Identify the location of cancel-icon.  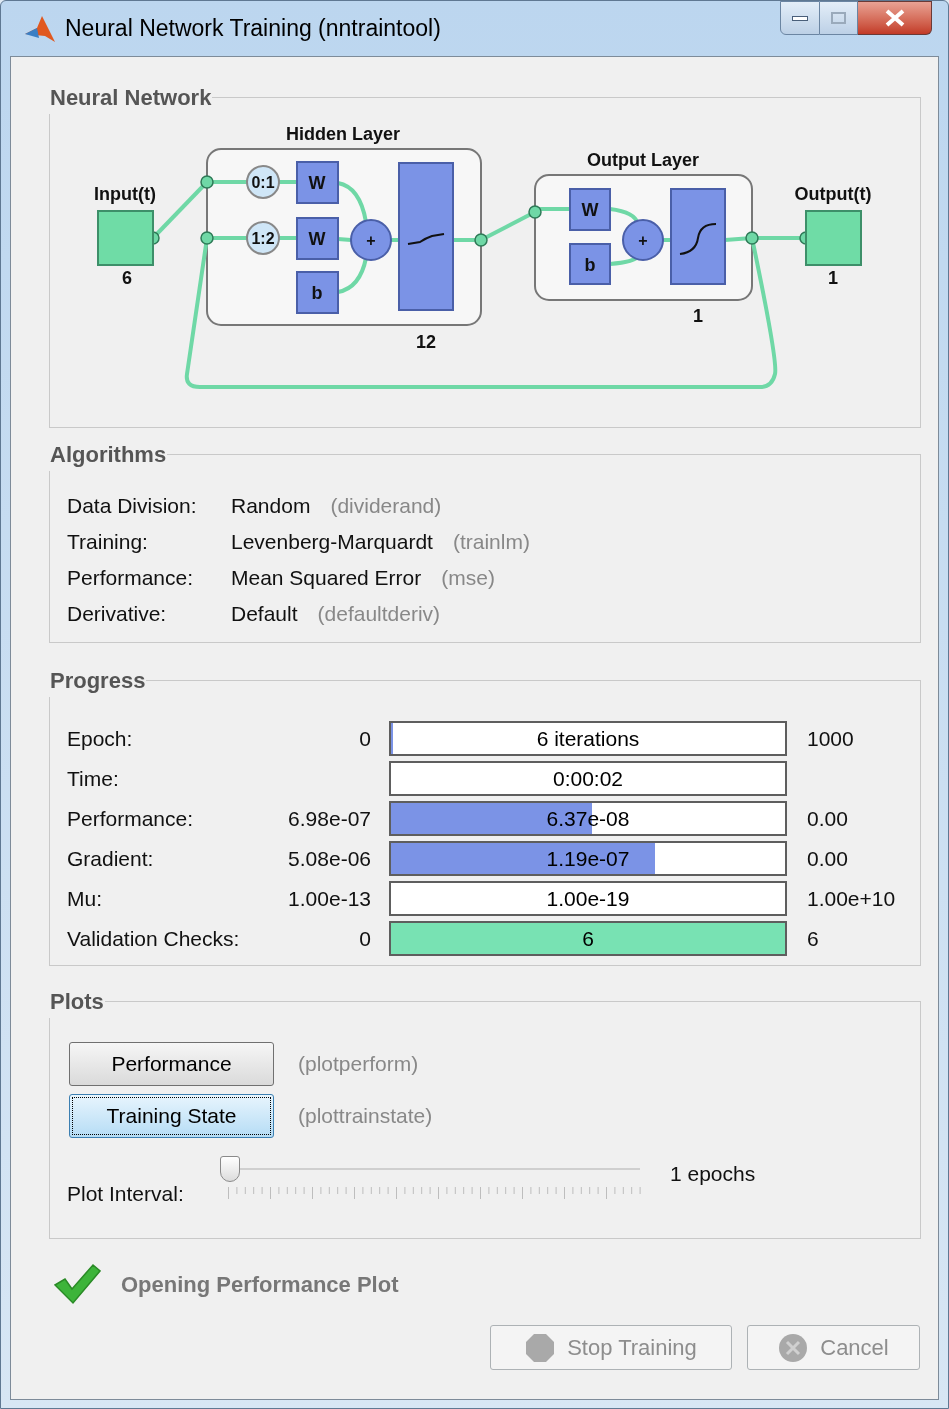
(793, 1347).